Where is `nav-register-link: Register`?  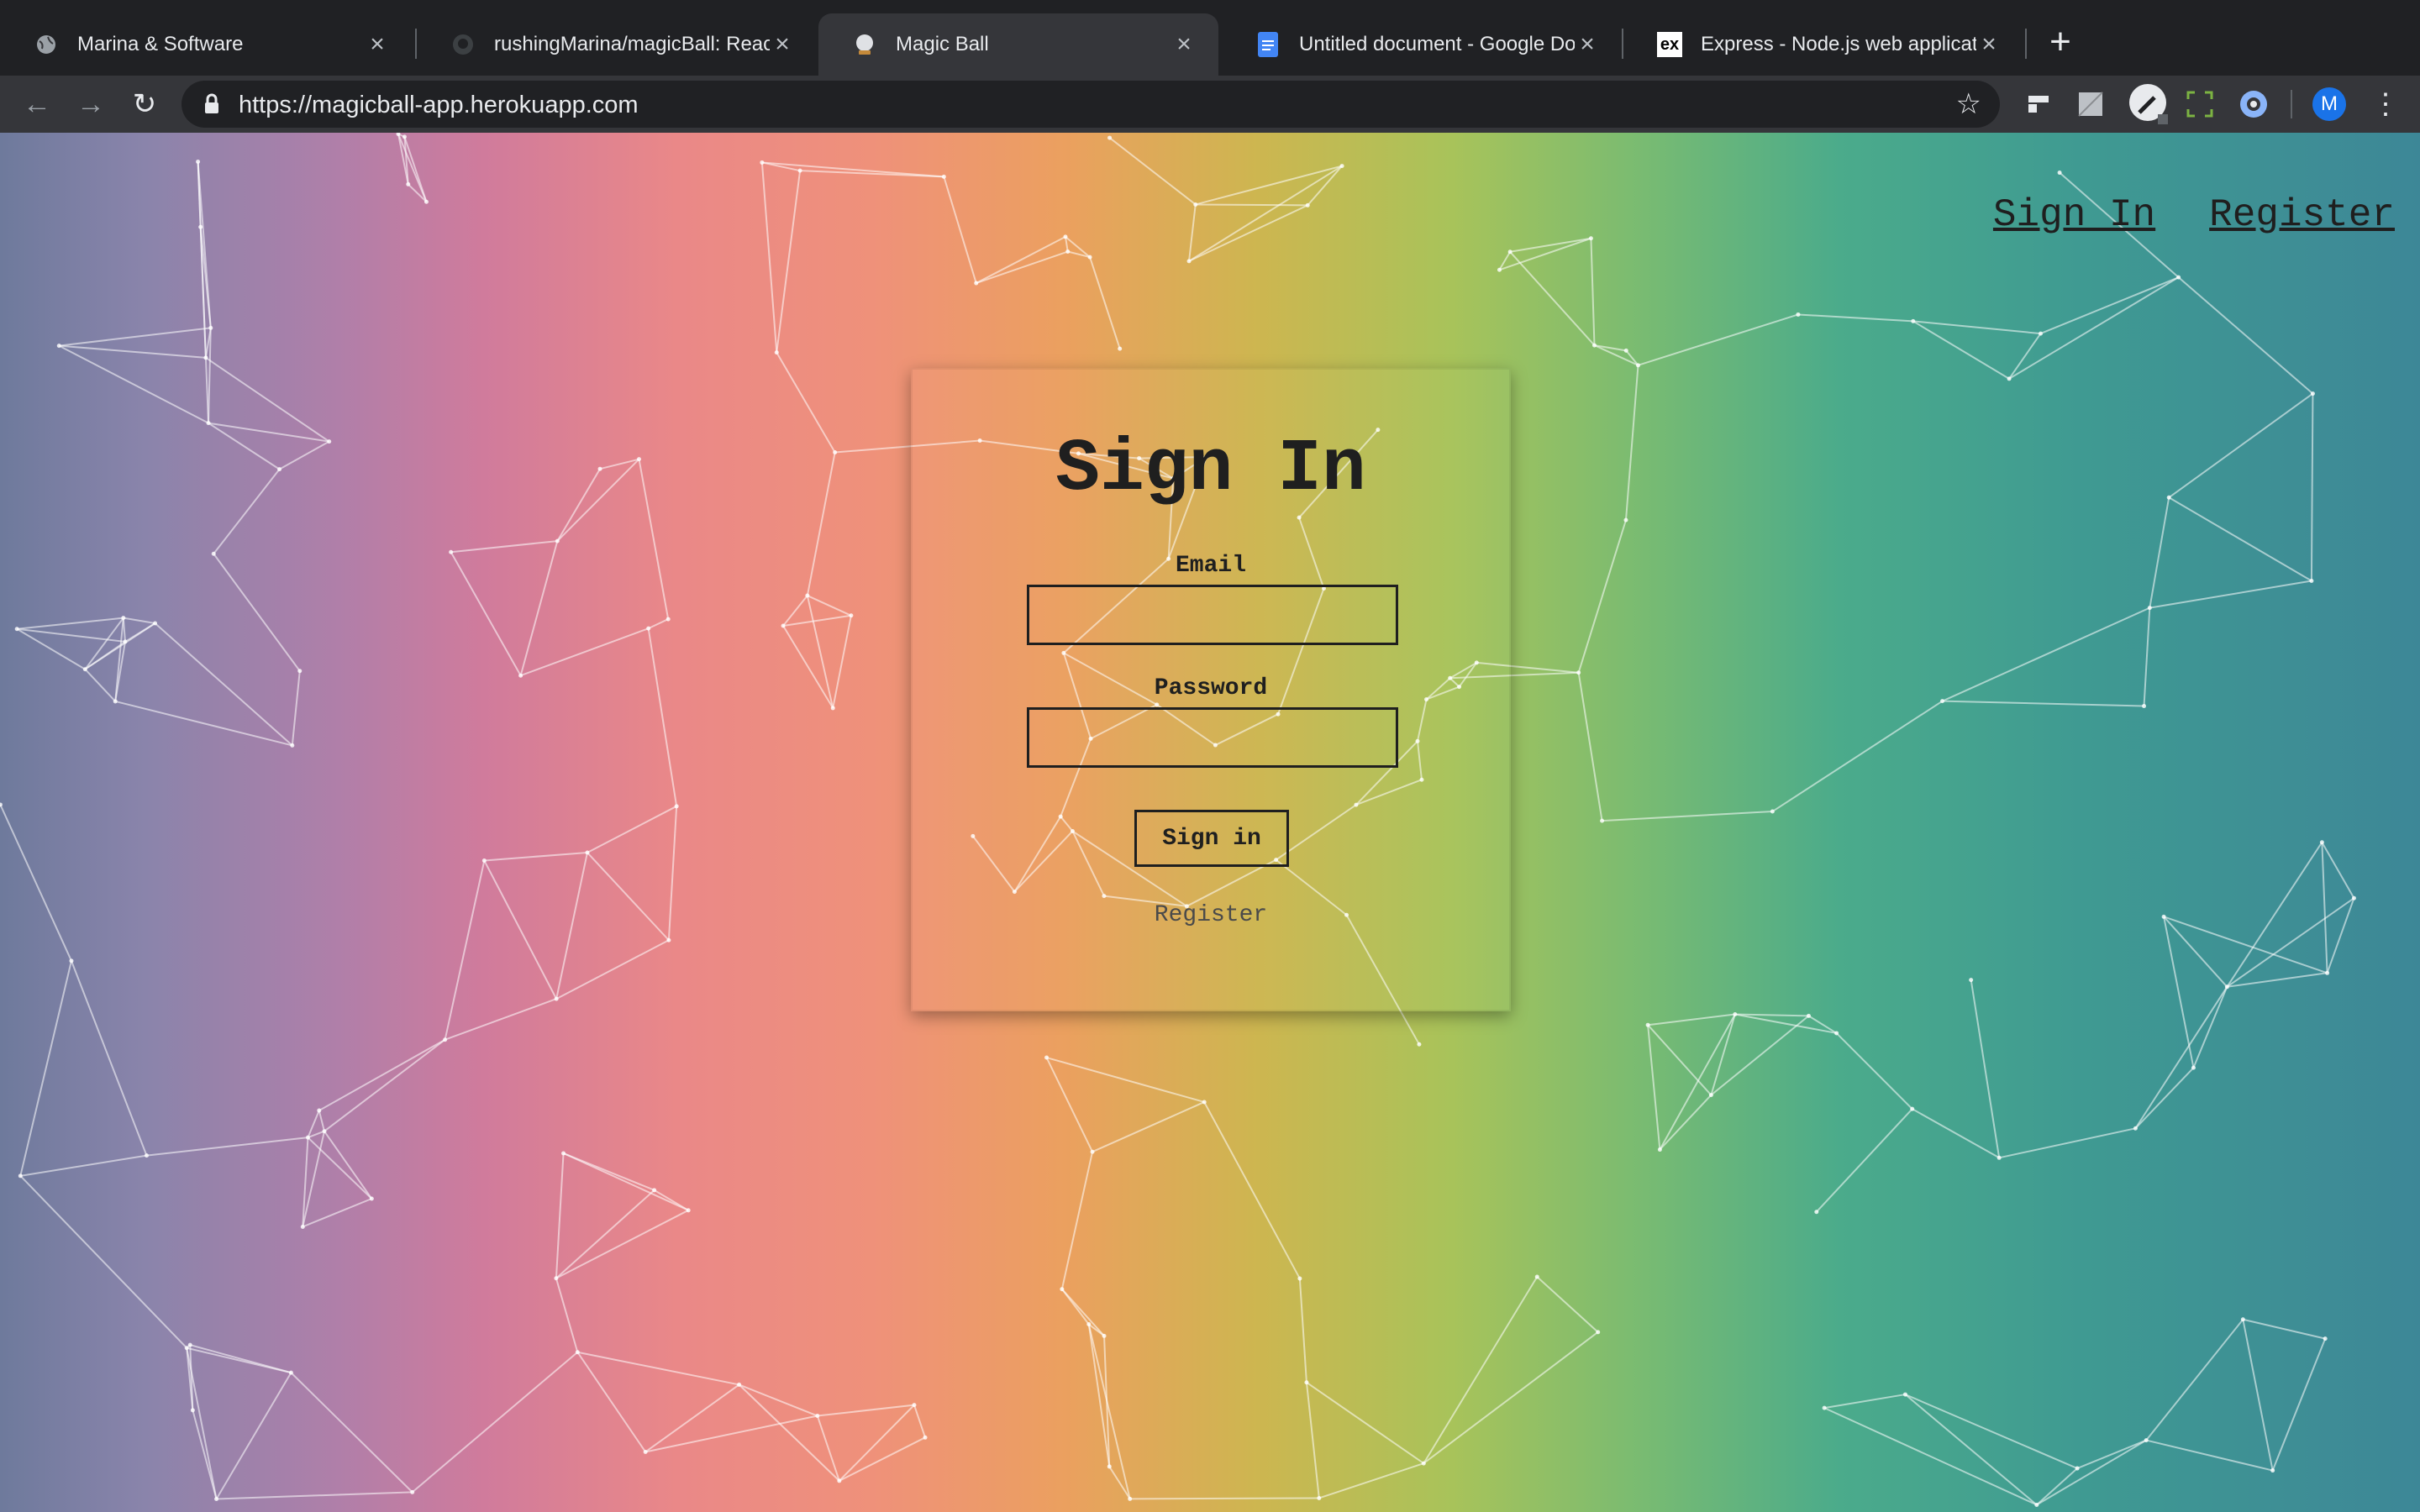 nav-register-link: Register is located at coordinates (2302, 215).